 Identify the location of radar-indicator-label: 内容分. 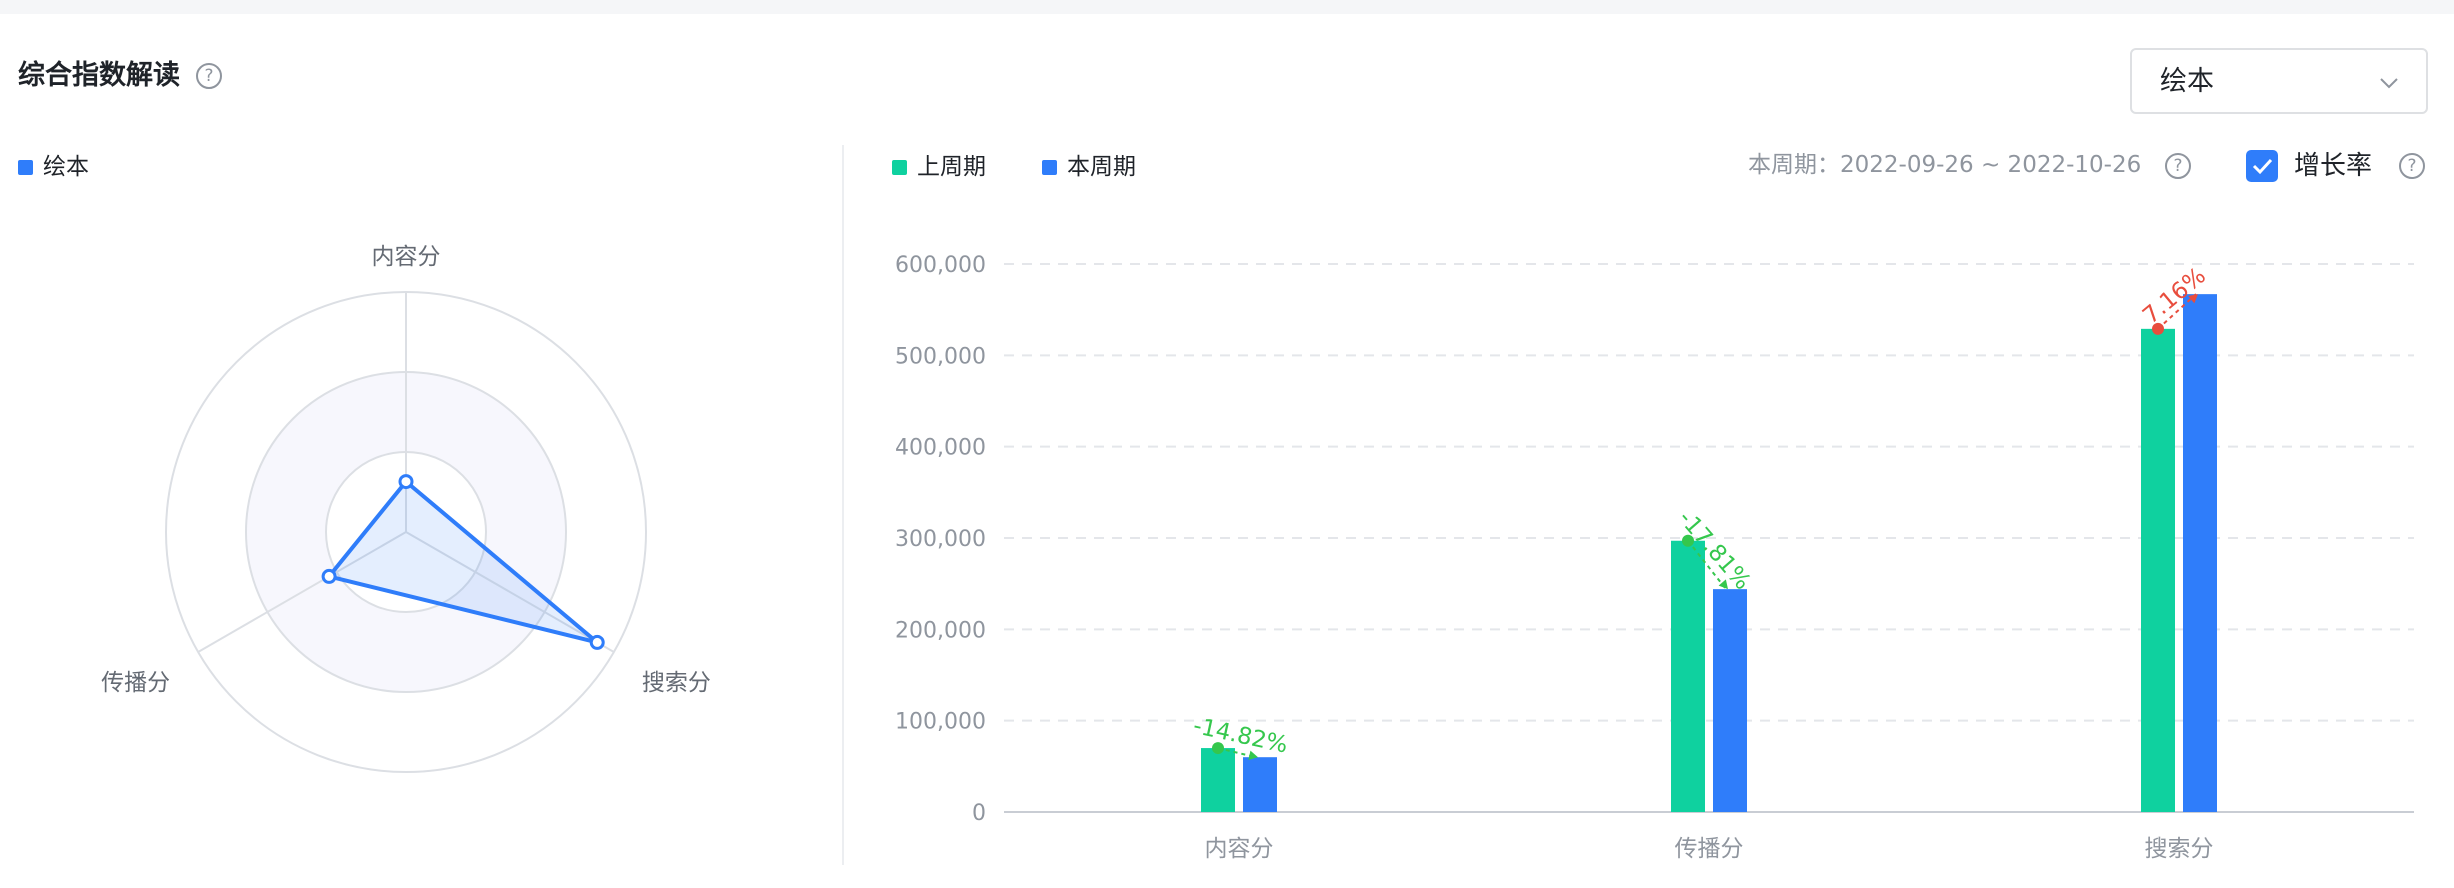
(406, 257).